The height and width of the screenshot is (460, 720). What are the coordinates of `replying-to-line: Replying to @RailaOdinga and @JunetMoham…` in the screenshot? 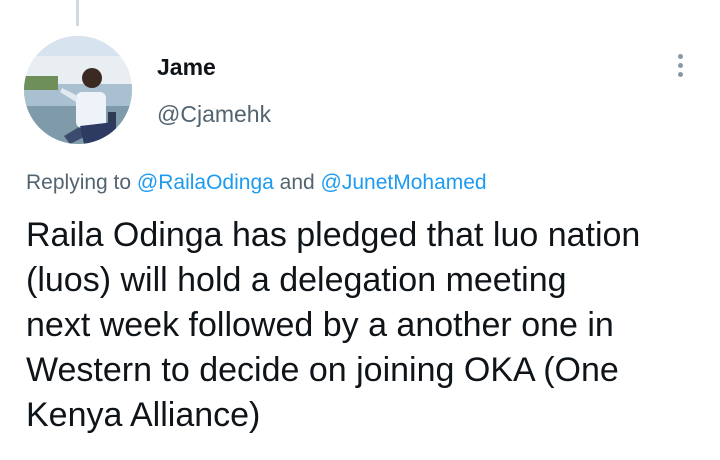 It's located at (256, 183).